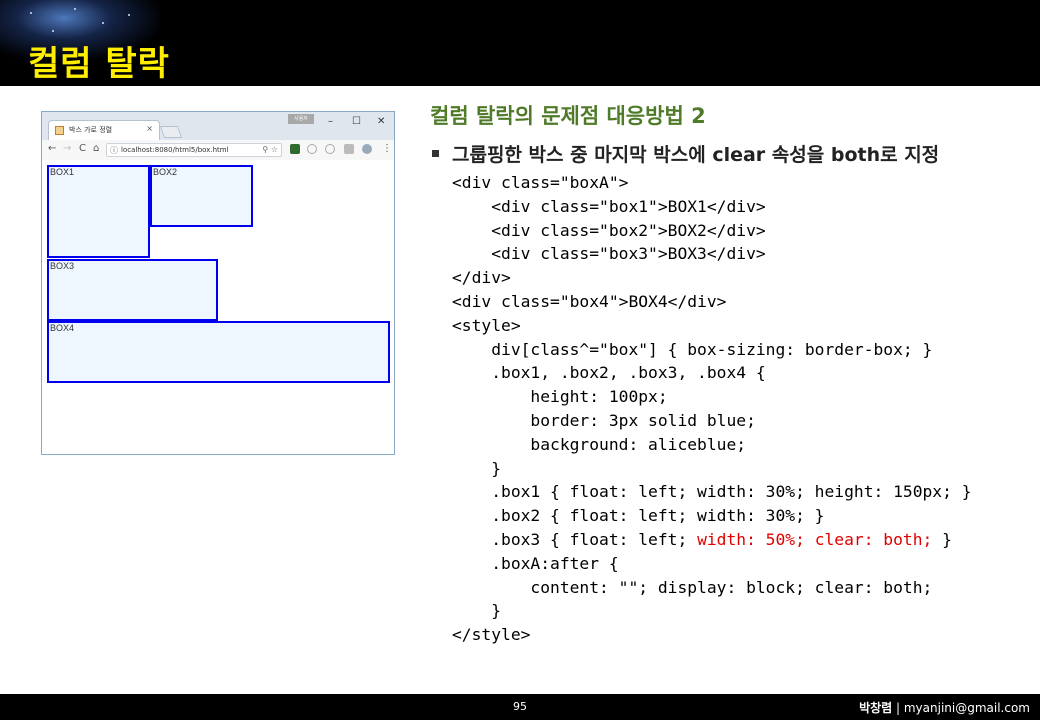  What do you see at coordinates (876, 708) in the screenshot?
I see `author-name: 박창렴` at bounding box center [876, 708].